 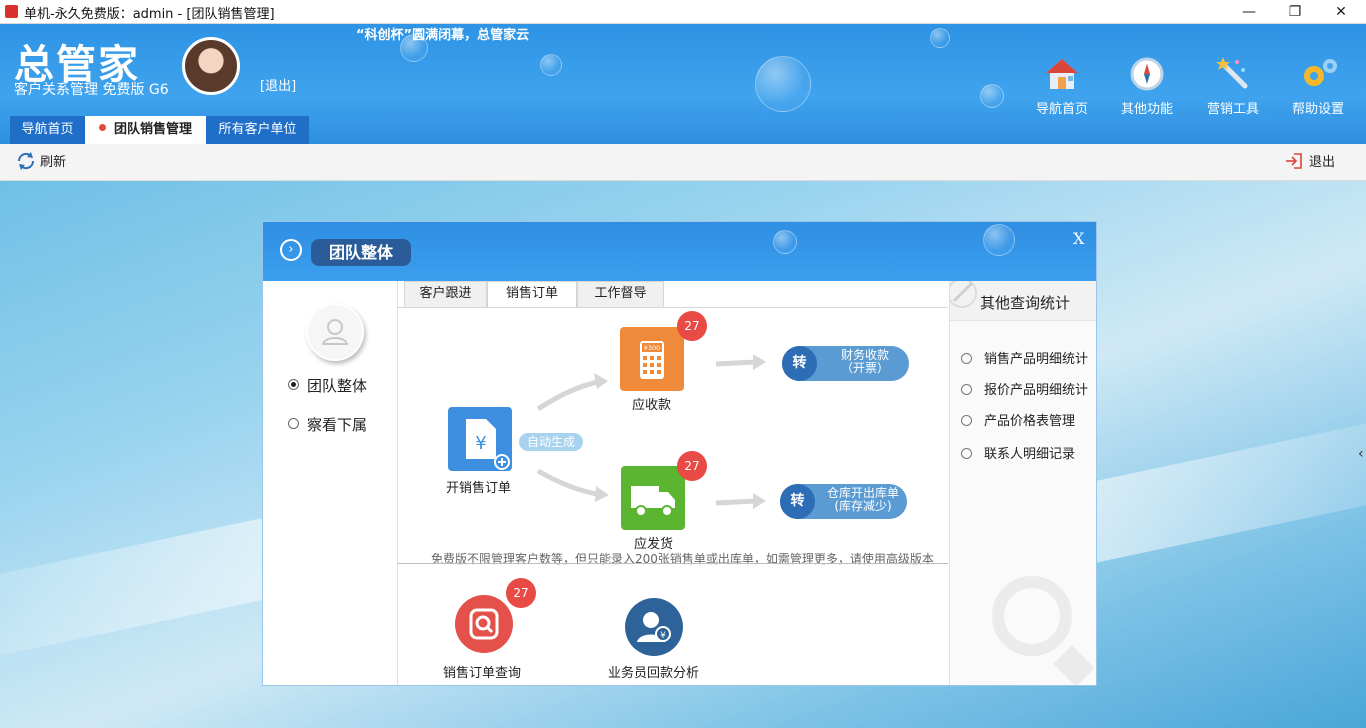 I want to click on nav-other-button: 其他功能, so click(x=1147, y=86).